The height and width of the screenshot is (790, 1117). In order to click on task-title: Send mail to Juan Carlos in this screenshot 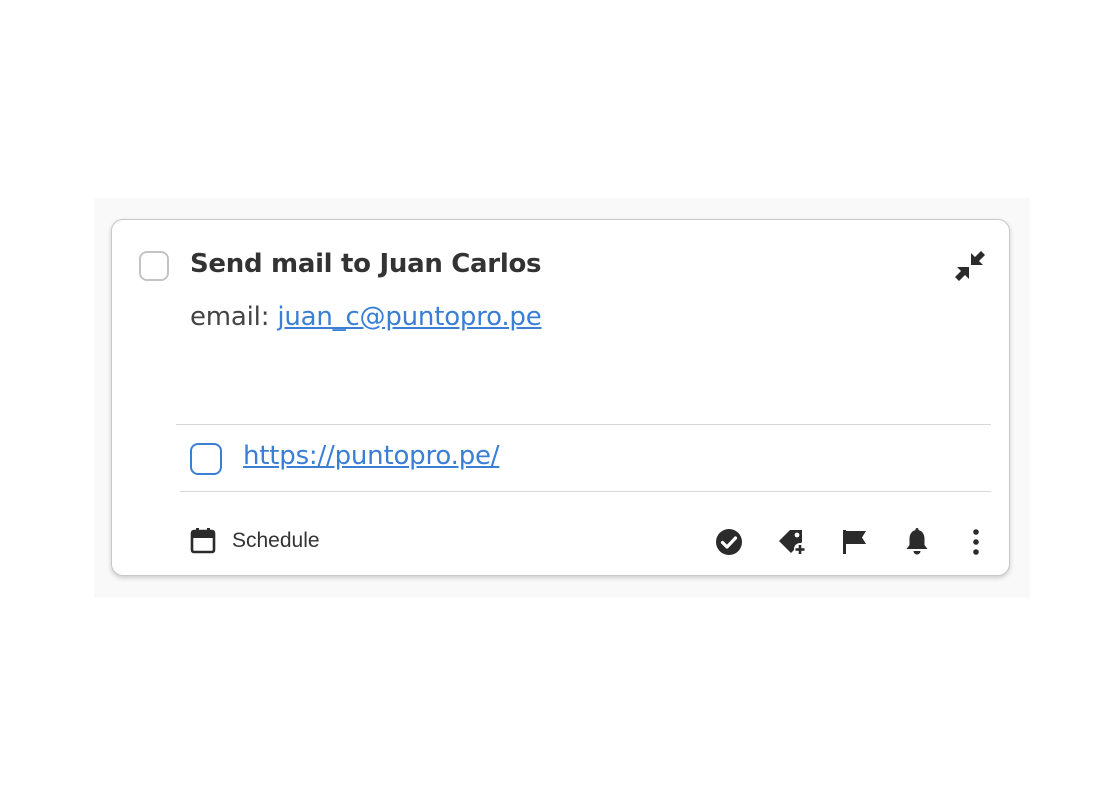, I will do `click(365, 264)`.